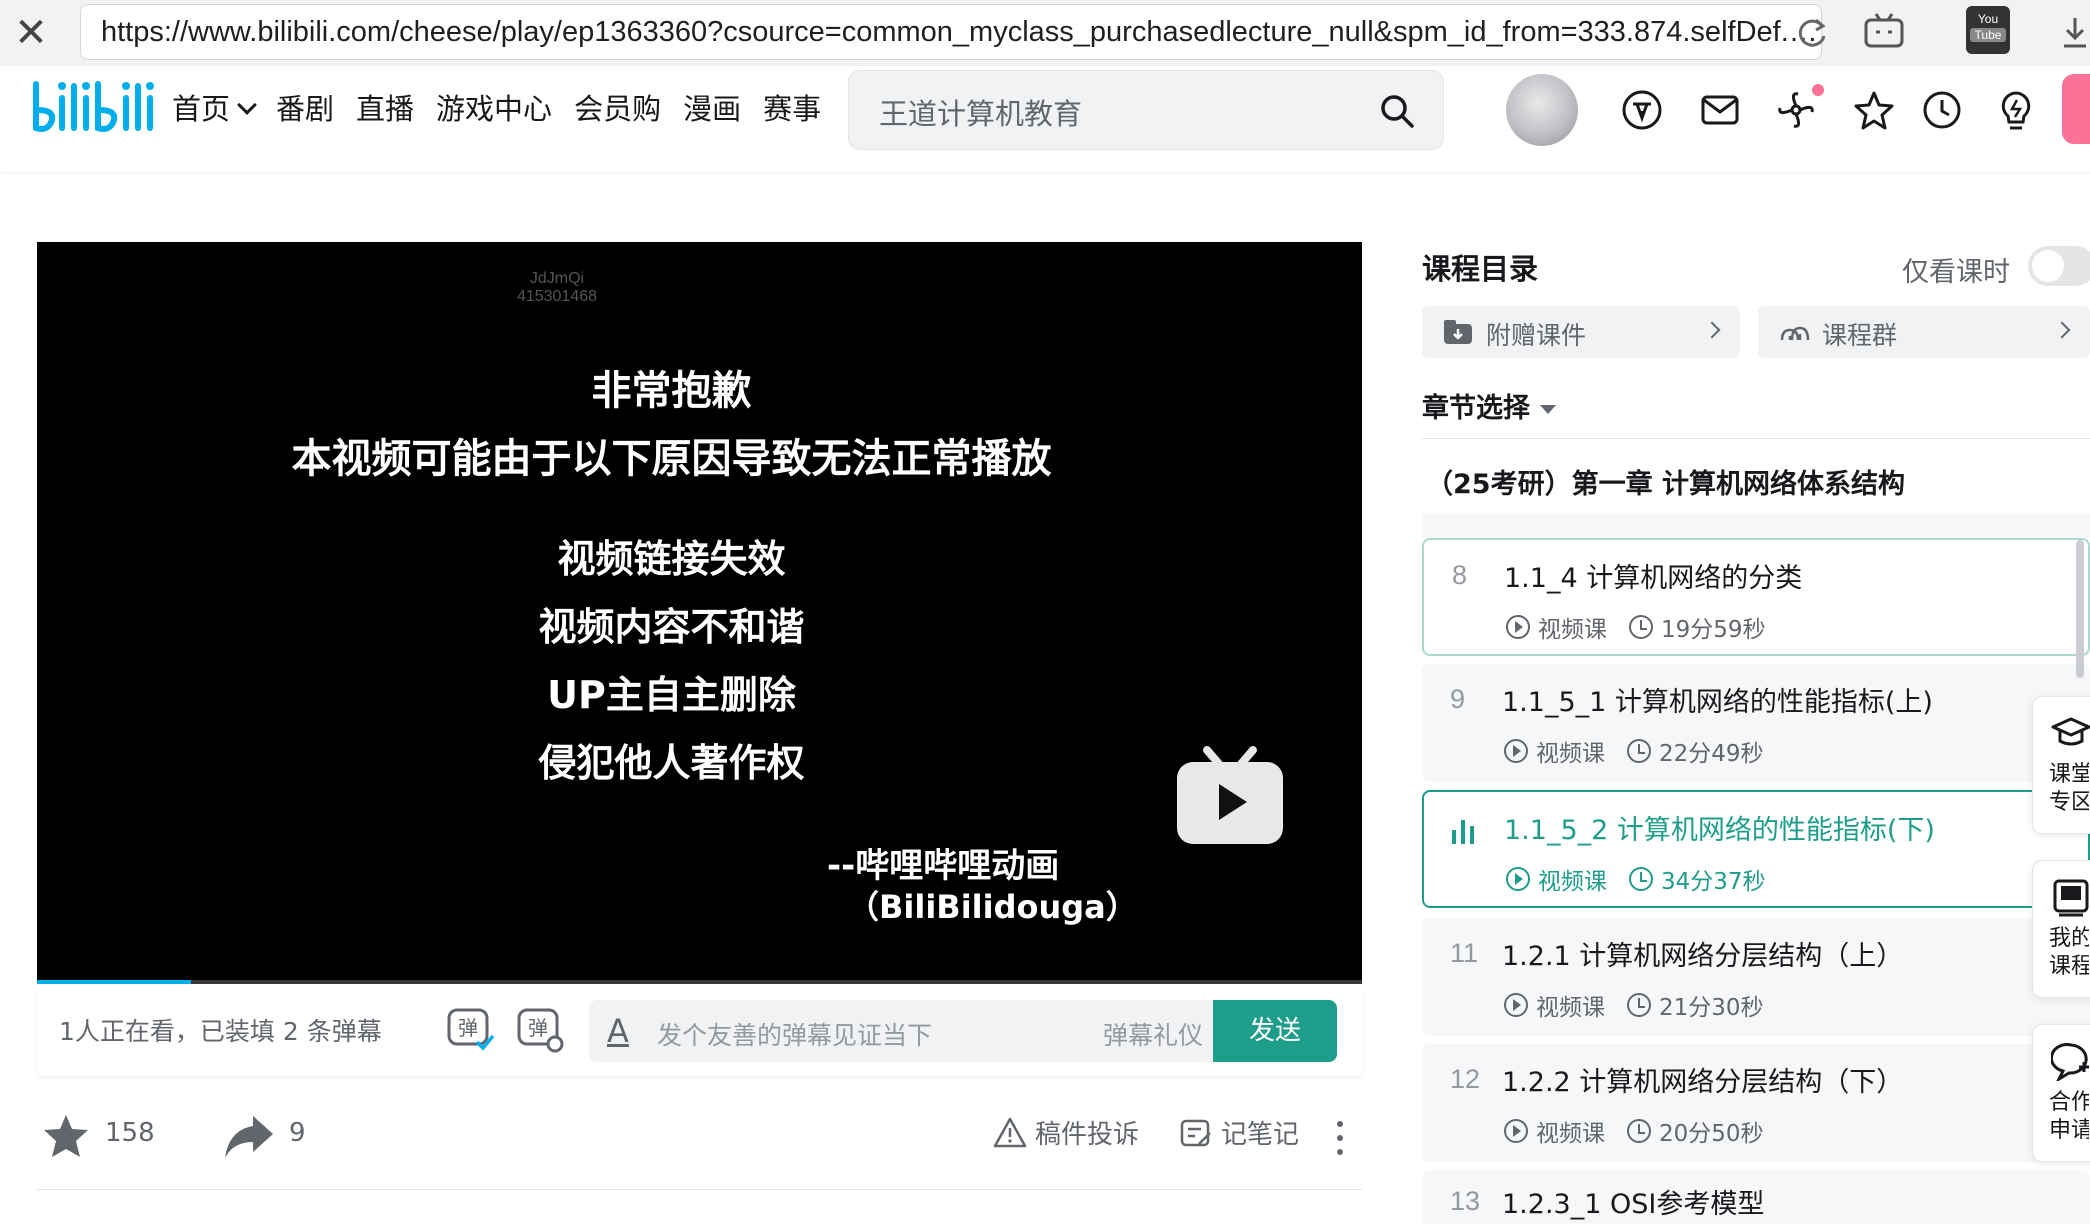  Describe the element at coordinates (1703, 1082) in the screenshot. I see `lesson-title: 1.2.2 计算机网络分层结构（下）` at that location.